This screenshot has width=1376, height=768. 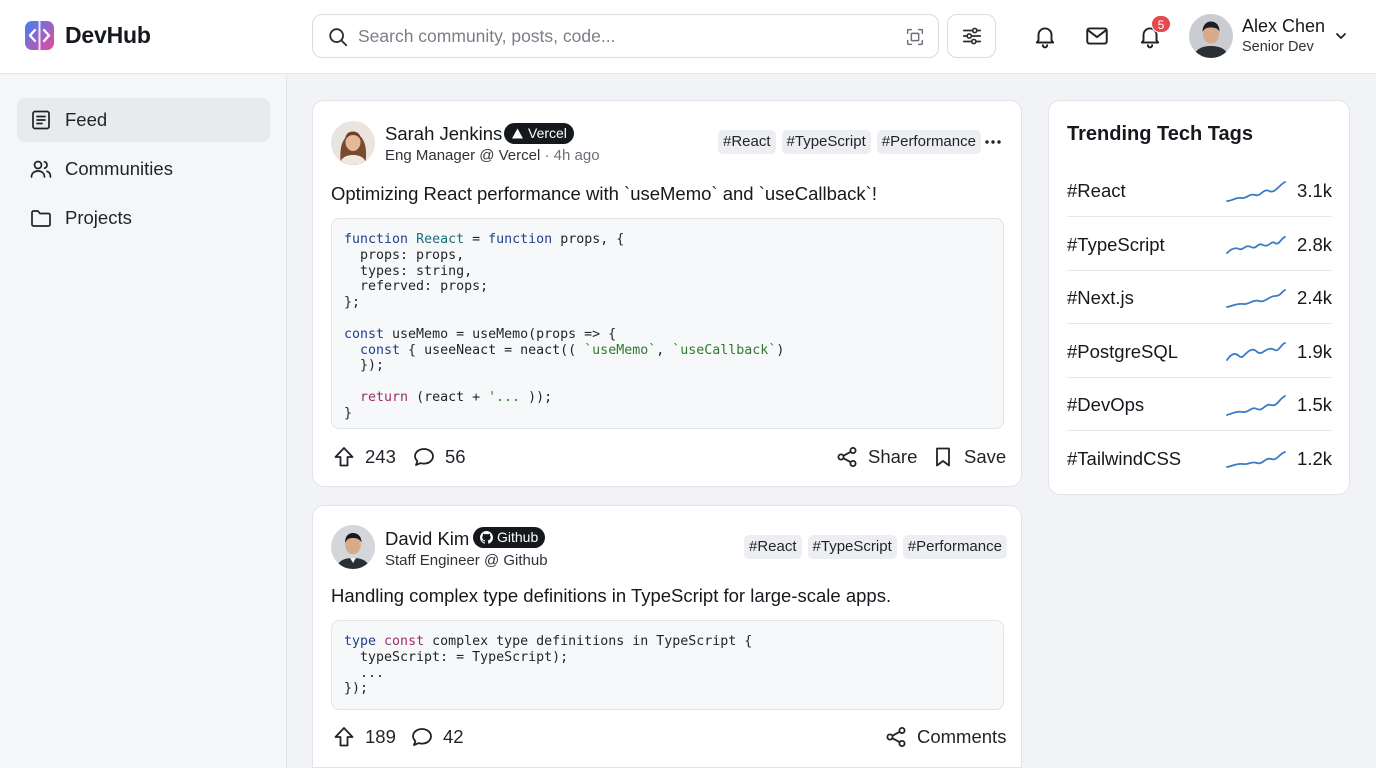 I want to click on trending-tag-row: #DevOps 1.5k, so click(x=1199, y=404).